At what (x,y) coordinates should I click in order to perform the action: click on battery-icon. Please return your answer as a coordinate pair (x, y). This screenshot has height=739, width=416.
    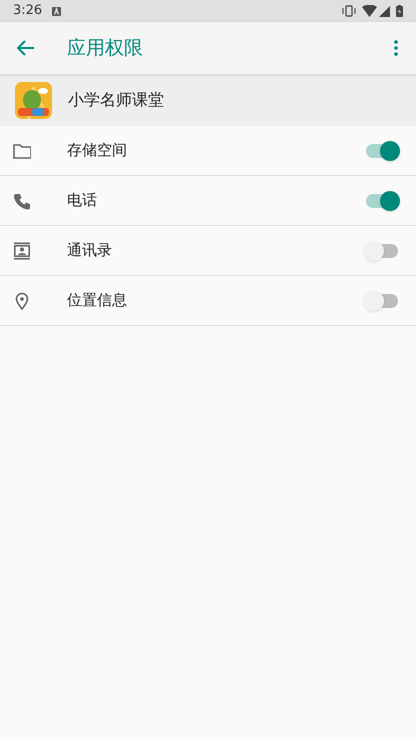
    Looking at the image, I should click on (399, 11).